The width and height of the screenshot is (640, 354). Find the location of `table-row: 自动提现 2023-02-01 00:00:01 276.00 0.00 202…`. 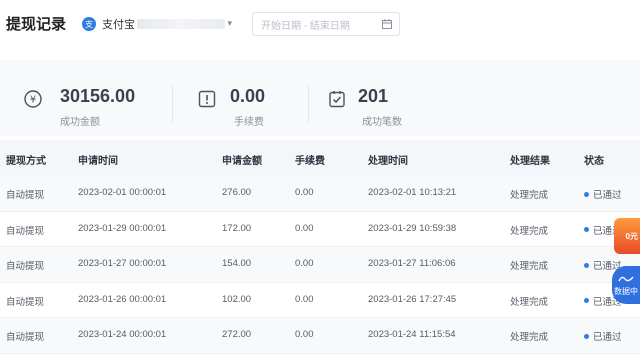

table-row: 自动提现 2023-02-01 00:00:01 276.00 0.00 202… is located at coordinates (320, 194).